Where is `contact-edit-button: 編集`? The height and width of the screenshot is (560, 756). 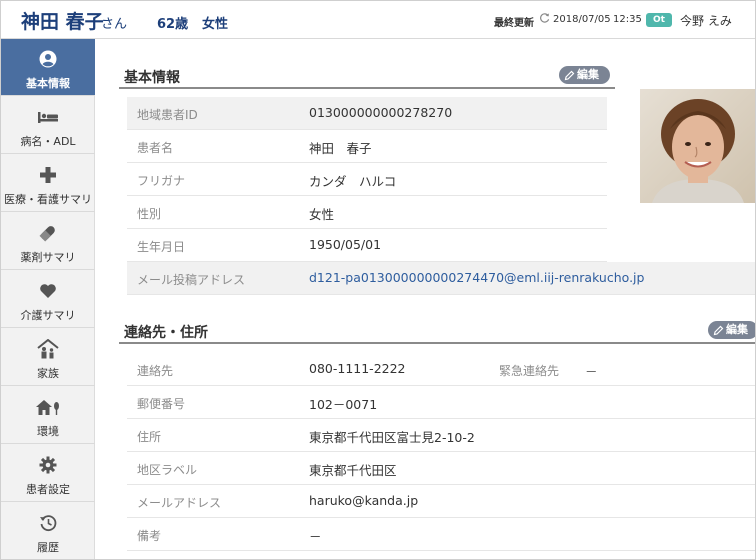
contact-edit-button: 編集 is located at coordinates (731, 331).